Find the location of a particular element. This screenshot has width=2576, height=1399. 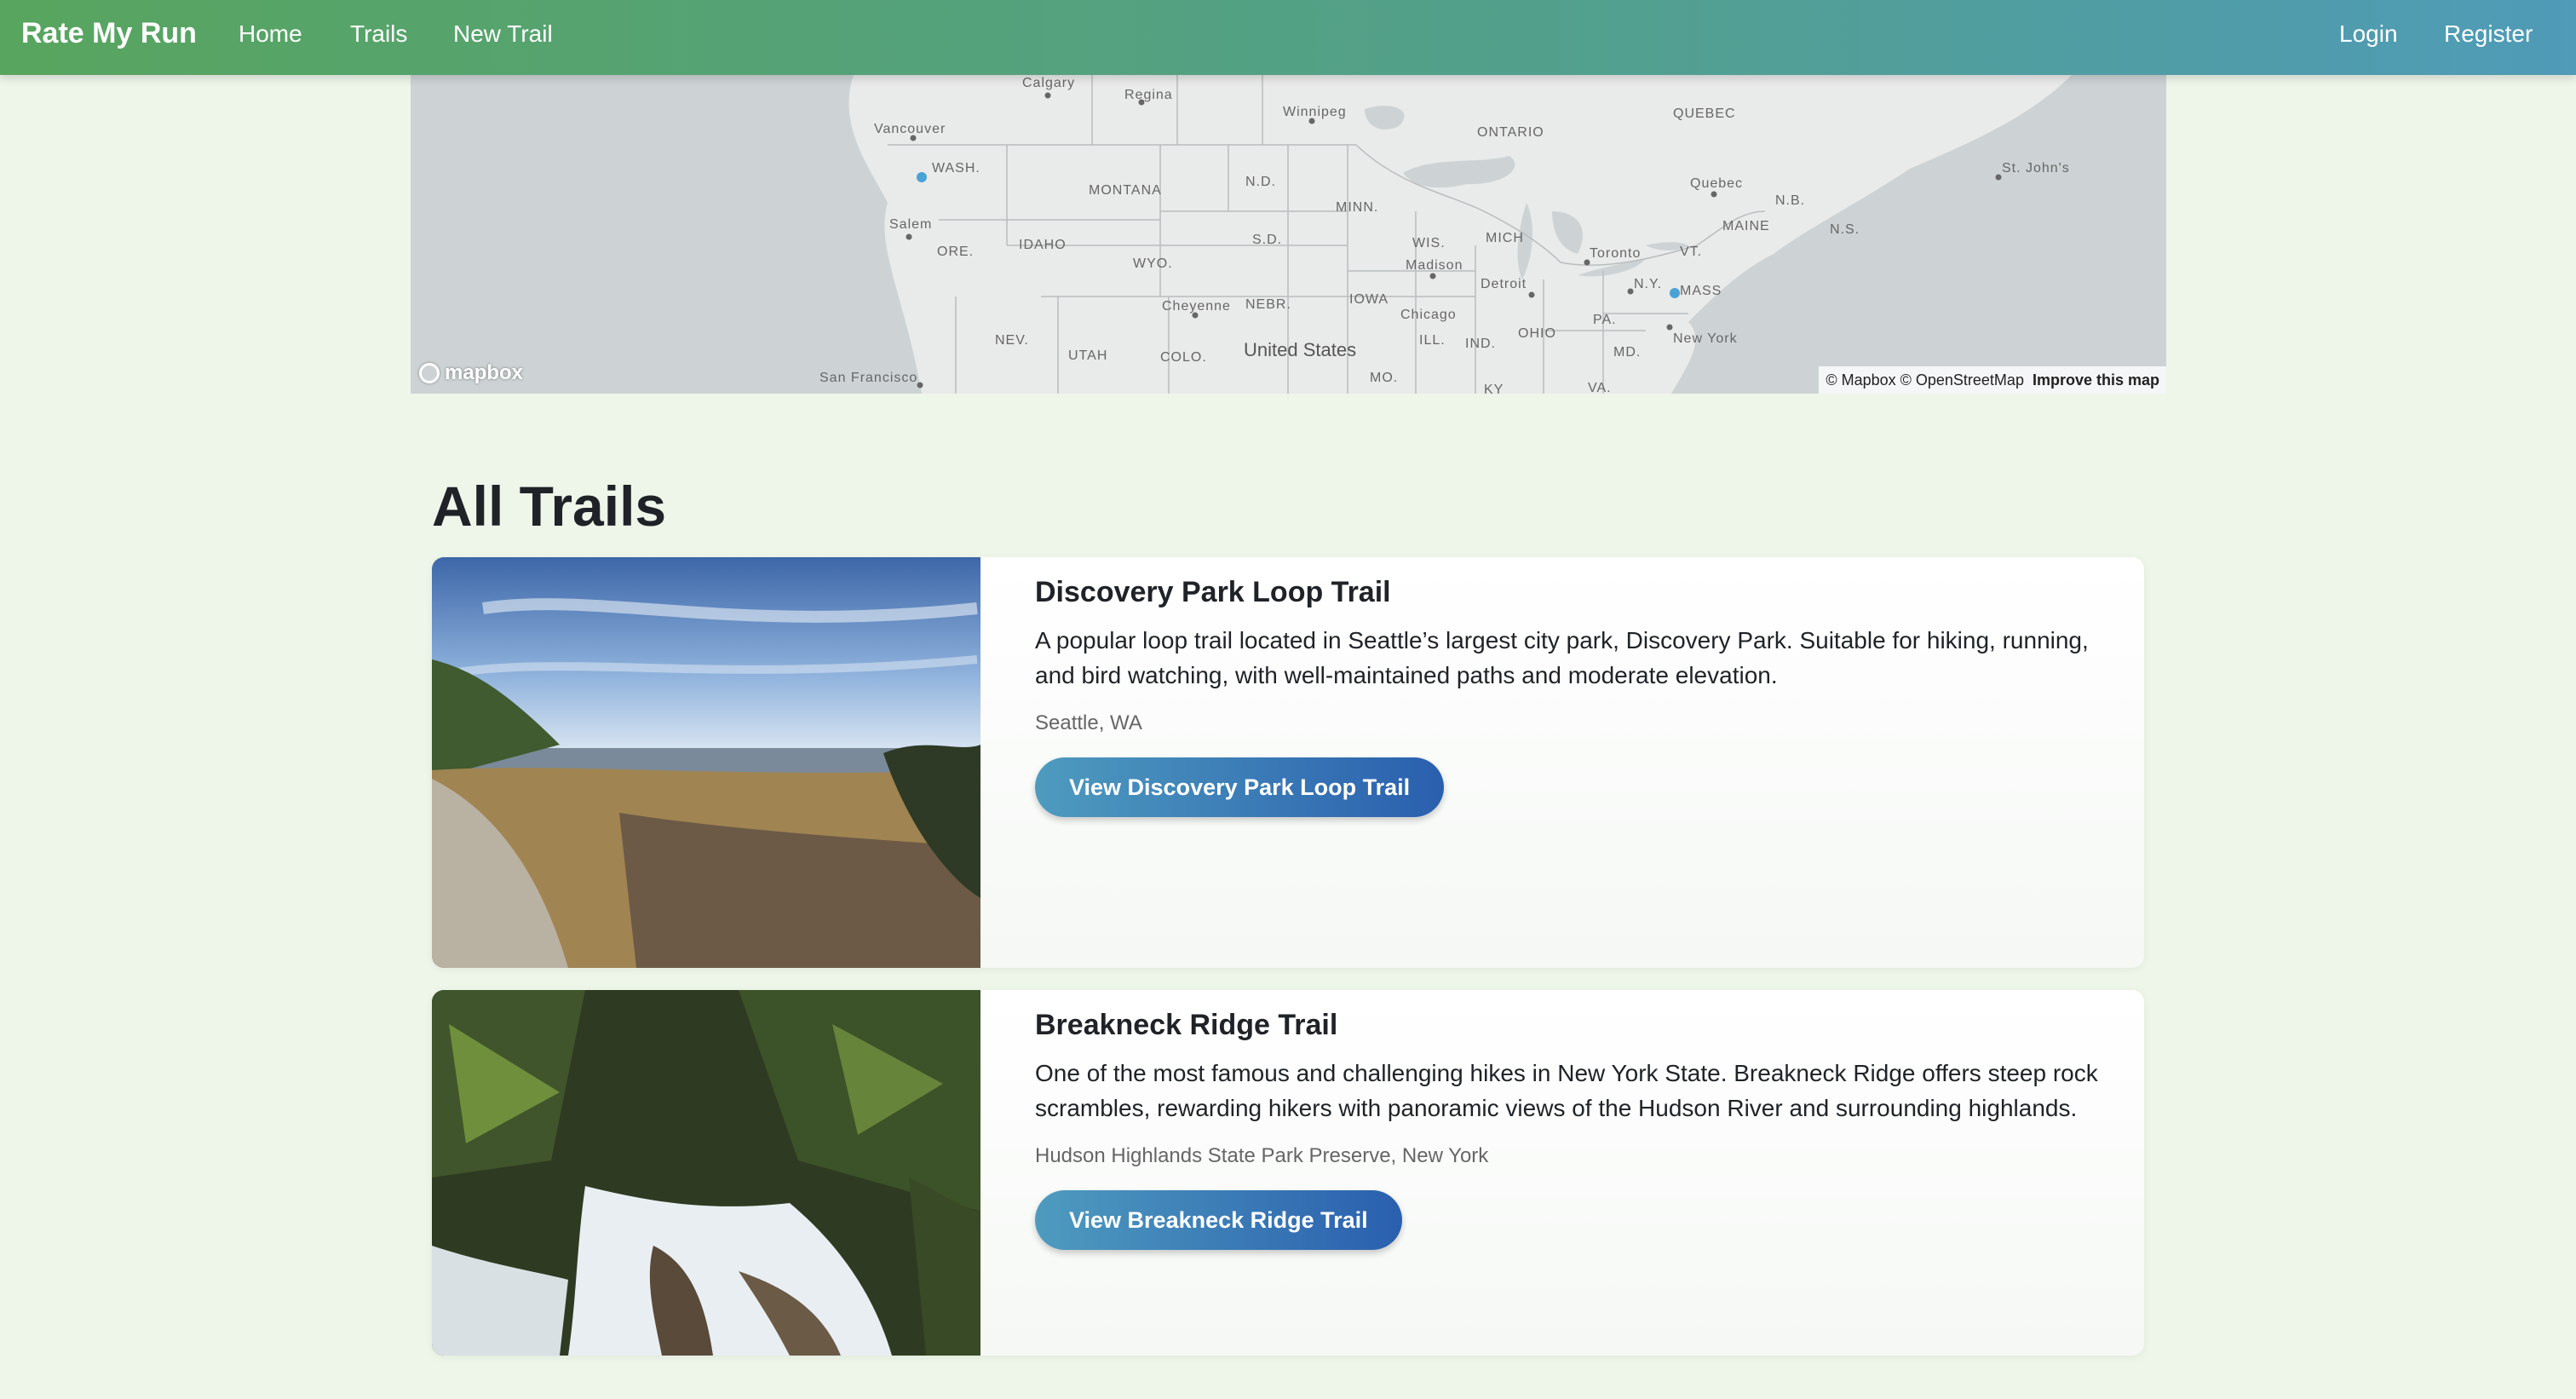

label-minn: MINN. is located at coordinates (1357, 207).